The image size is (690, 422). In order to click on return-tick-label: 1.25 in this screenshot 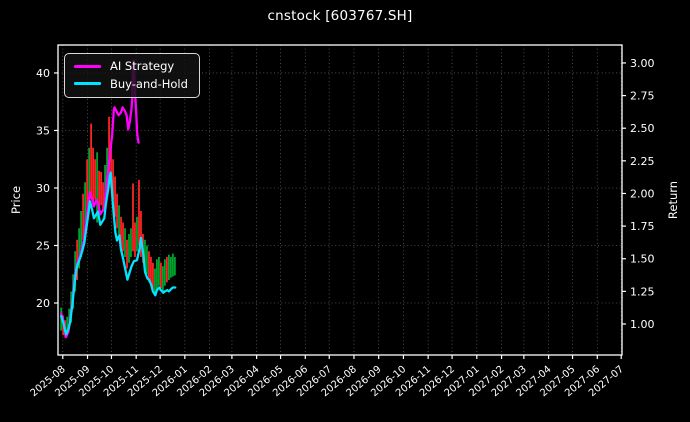, I will do `click(642, 291)`.